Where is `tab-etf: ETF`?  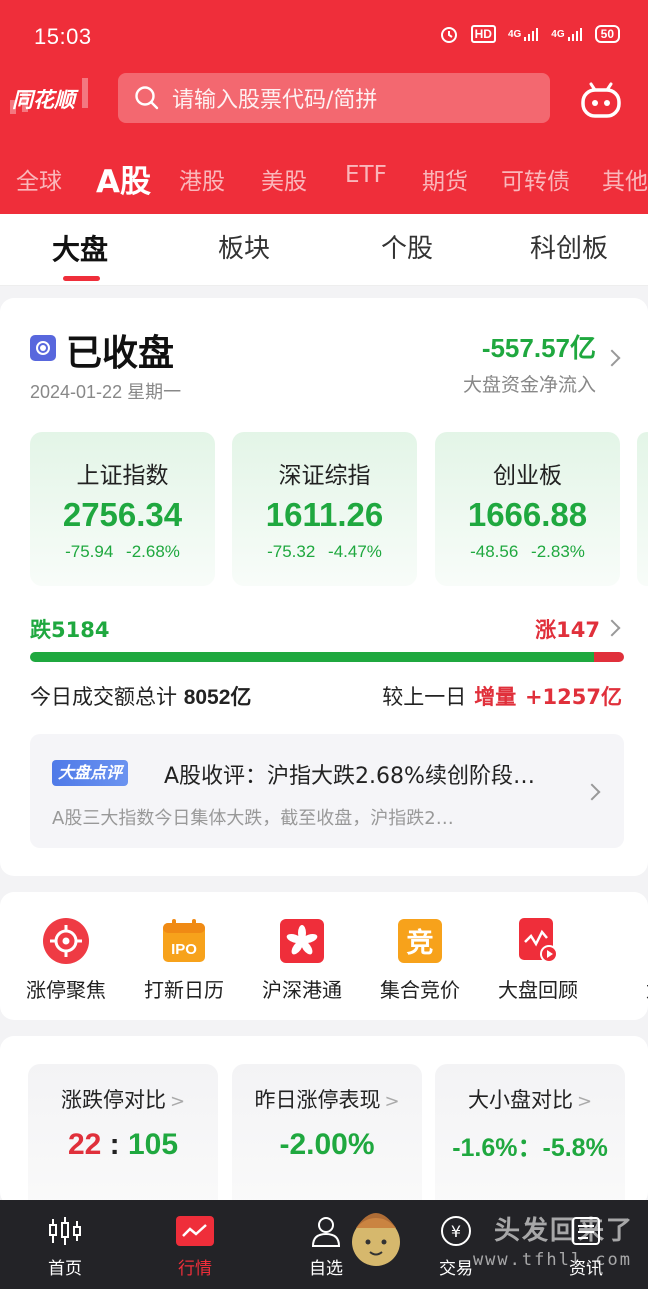
tab-etf: ETF is located at coordinates (366, 175).